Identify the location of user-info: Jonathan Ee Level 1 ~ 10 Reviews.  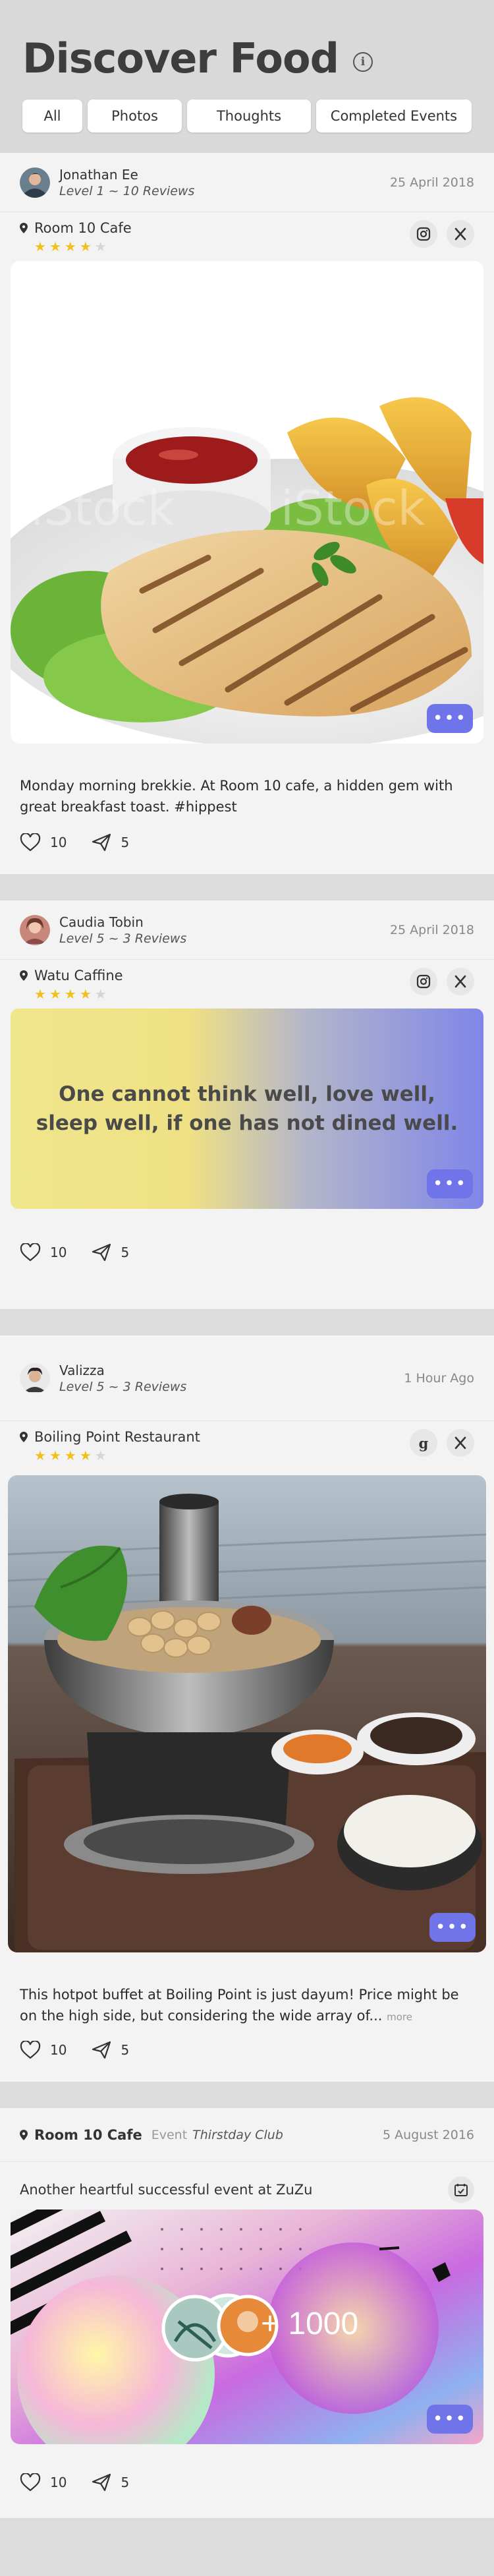
(224, 182).